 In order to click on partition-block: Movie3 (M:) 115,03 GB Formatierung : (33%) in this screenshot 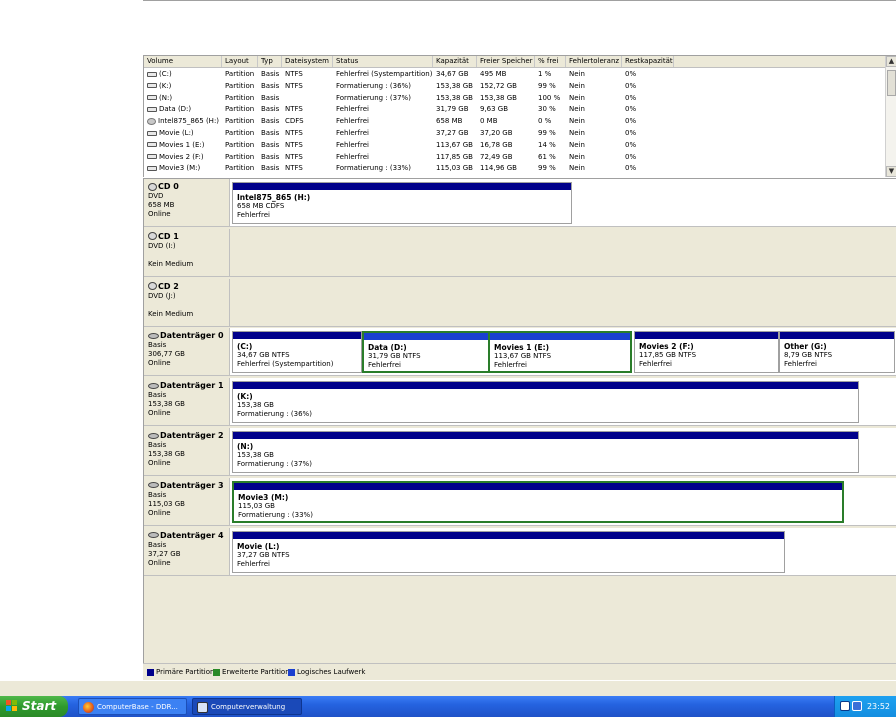, I will do `click(538, 501)`.